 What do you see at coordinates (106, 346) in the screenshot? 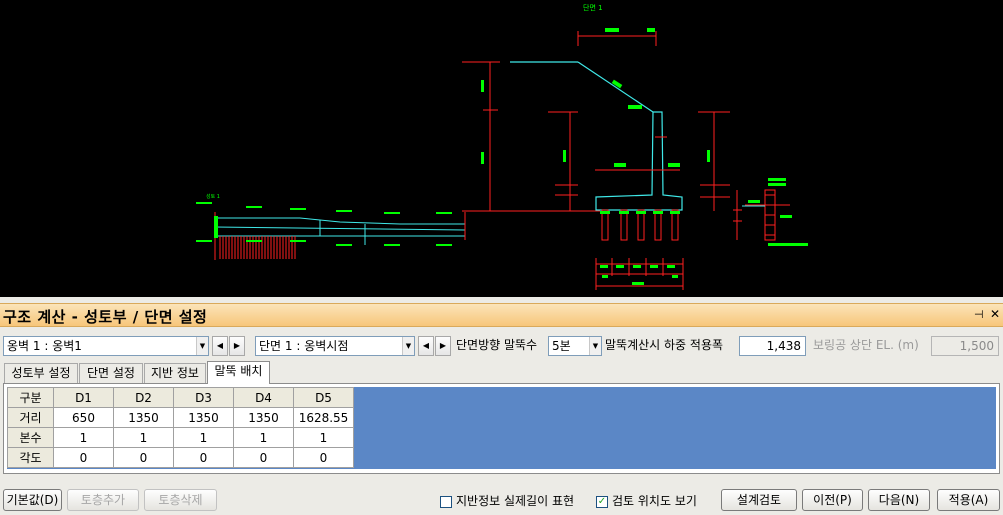
I see `wall-select: 옹벽 1 : 옹벽1 ▼` at bounding box center [106, 346].